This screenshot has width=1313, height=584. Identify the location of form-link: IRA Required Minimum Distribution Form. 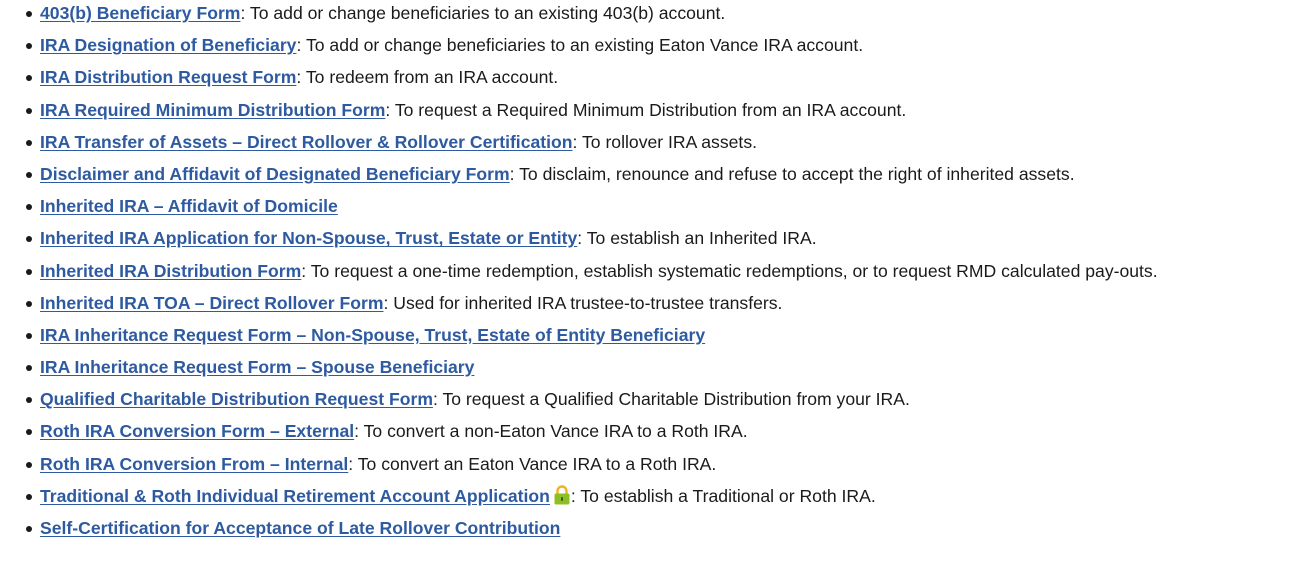
(212, 110).